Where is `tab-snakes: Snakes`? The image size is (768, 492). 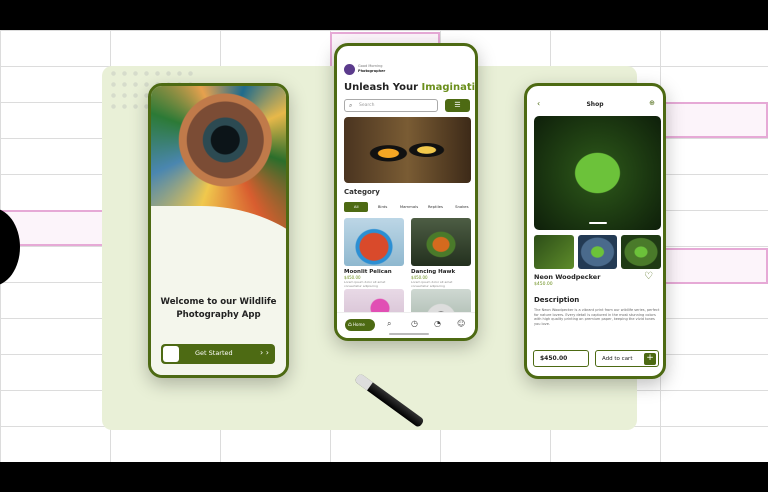 tab-snakes: Snakes is located at coordinates (462, 207).